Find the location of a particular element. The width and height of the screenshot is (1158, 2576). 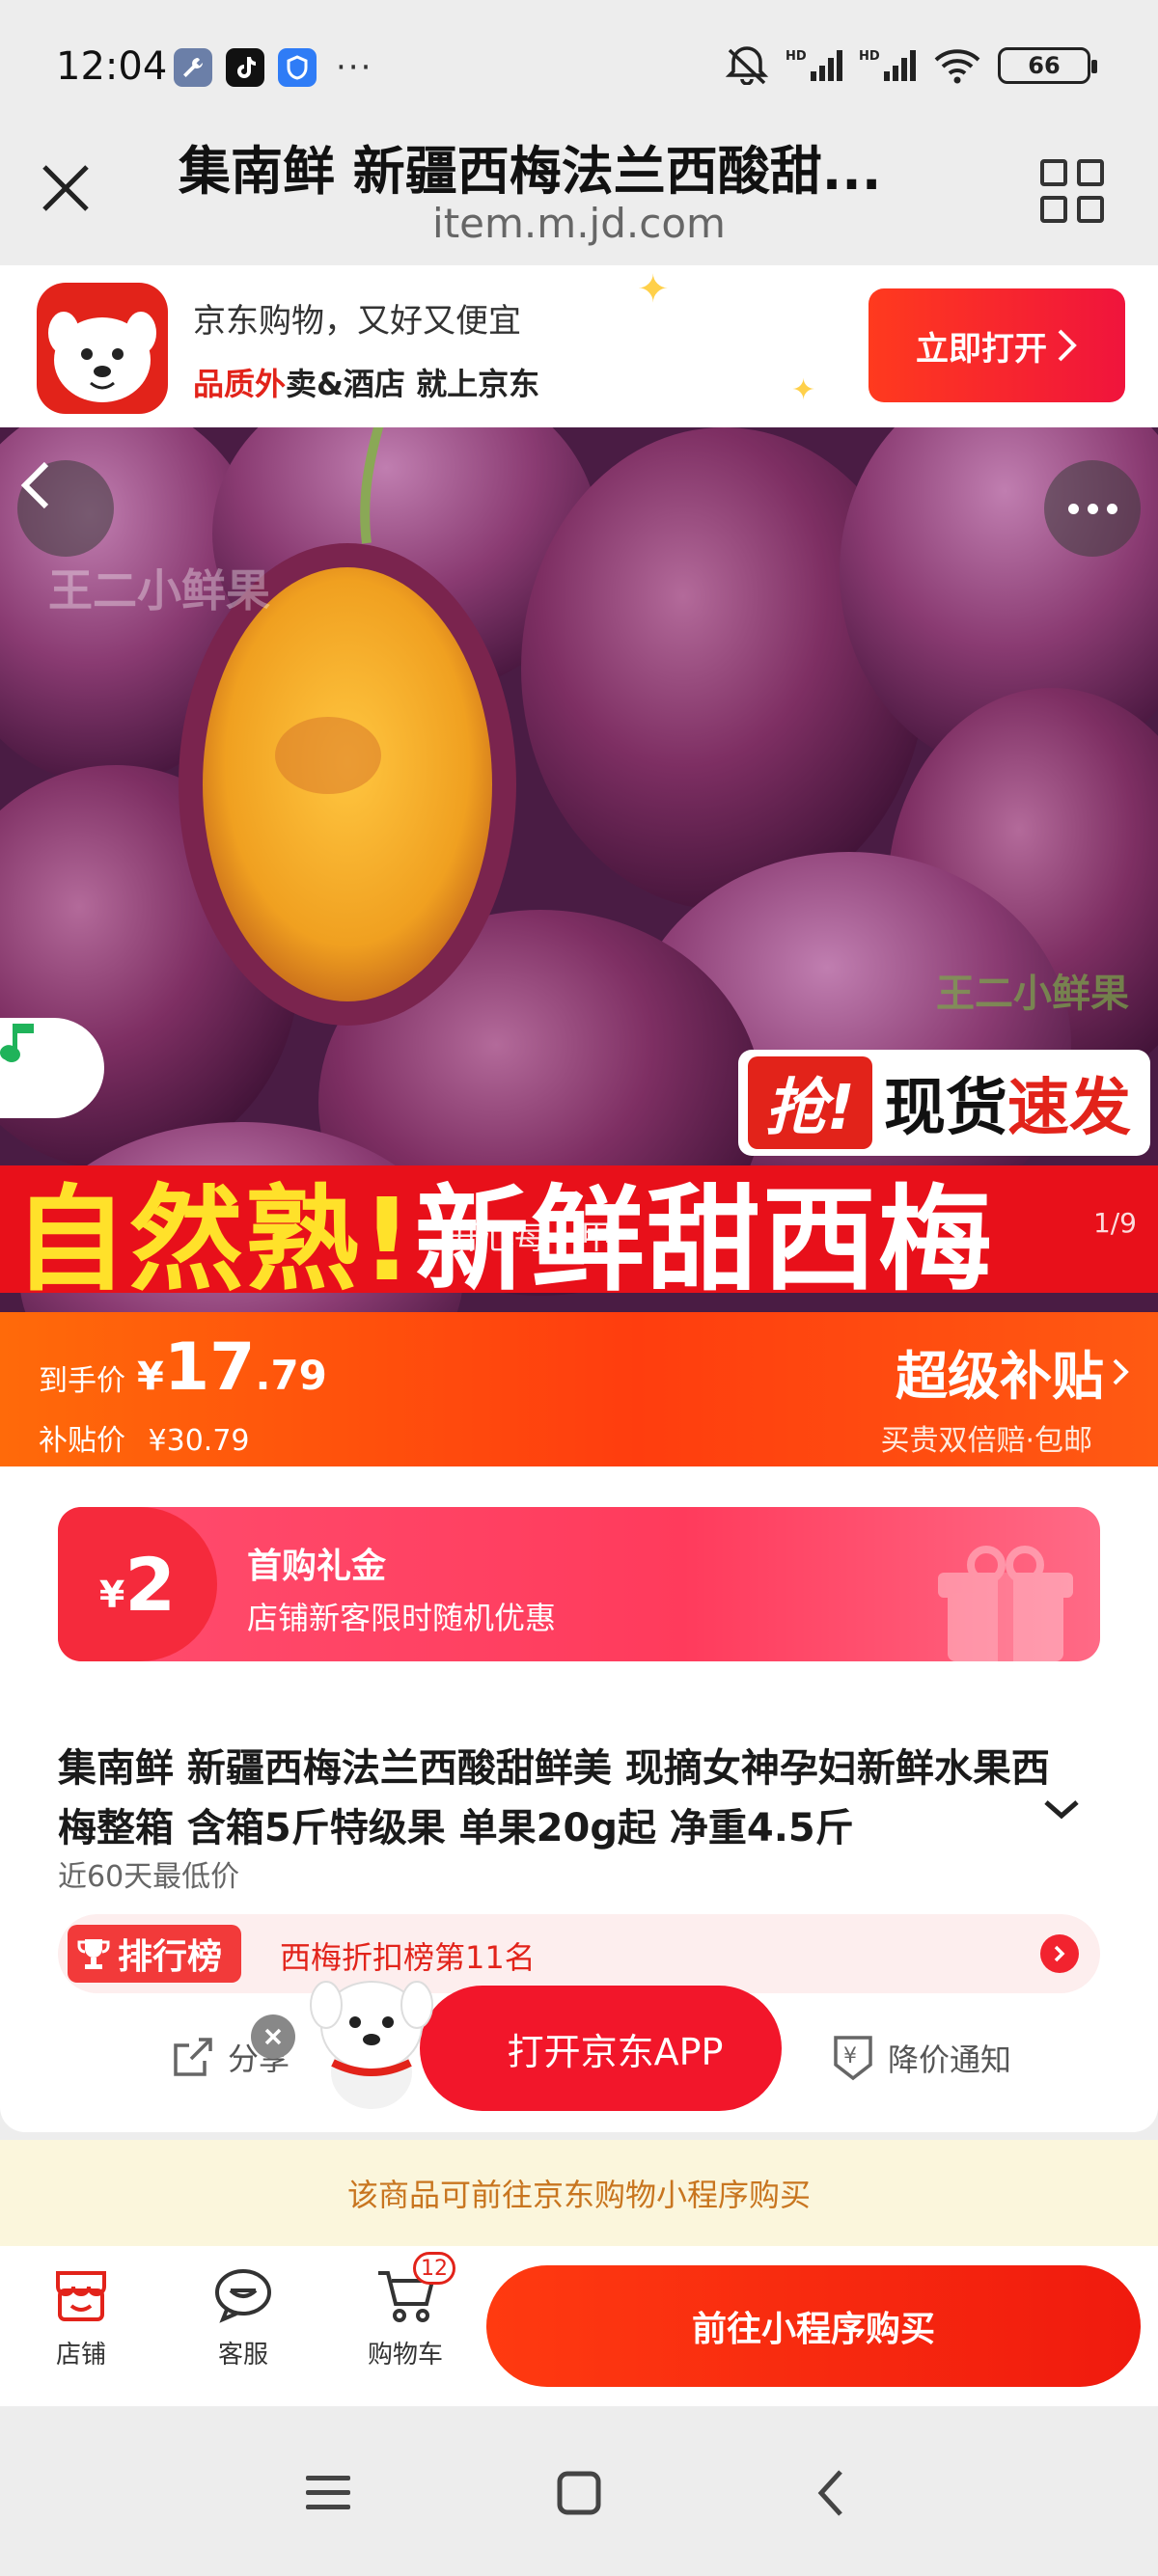

bottom-action-bar: 店铺 客服 12 购物车 前往小程序购买 is located at coordinates (579, 2326).